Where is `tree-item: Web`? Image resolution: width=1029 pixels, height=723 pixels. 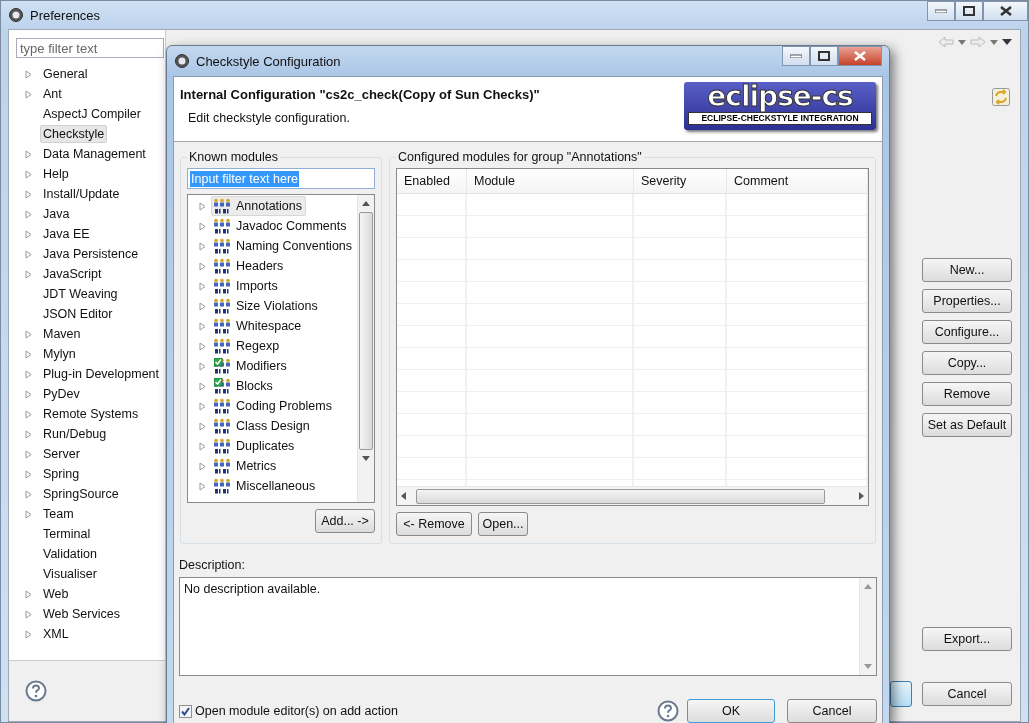
tree-item: Web is located at coordinates (56, 594).